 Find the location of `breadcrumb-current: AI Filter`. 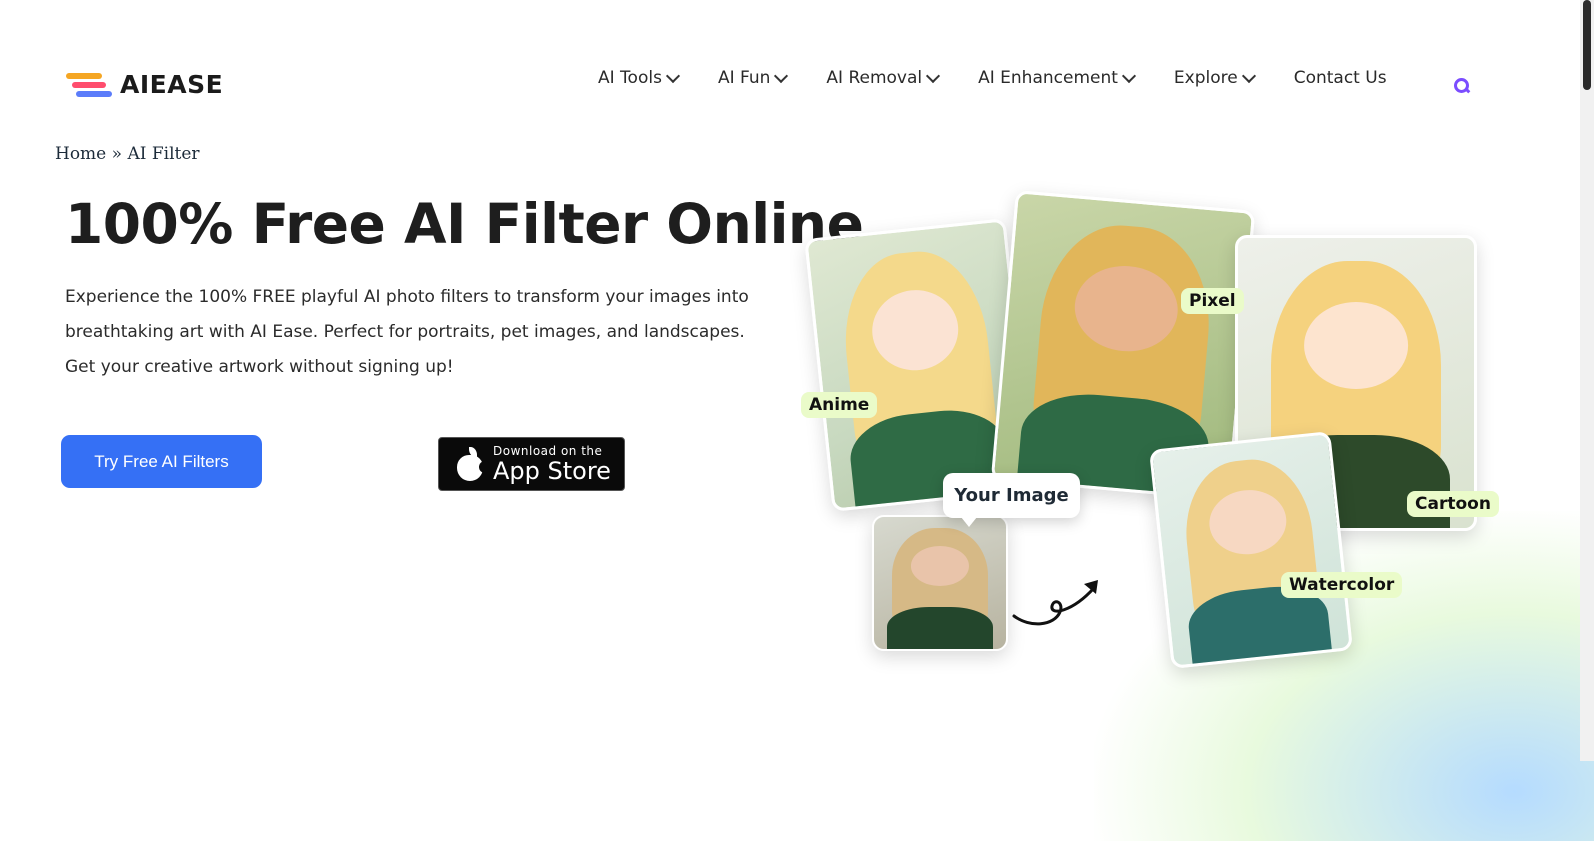

breadcrumb-current: AI Filter is located at coordinates (163, 154).